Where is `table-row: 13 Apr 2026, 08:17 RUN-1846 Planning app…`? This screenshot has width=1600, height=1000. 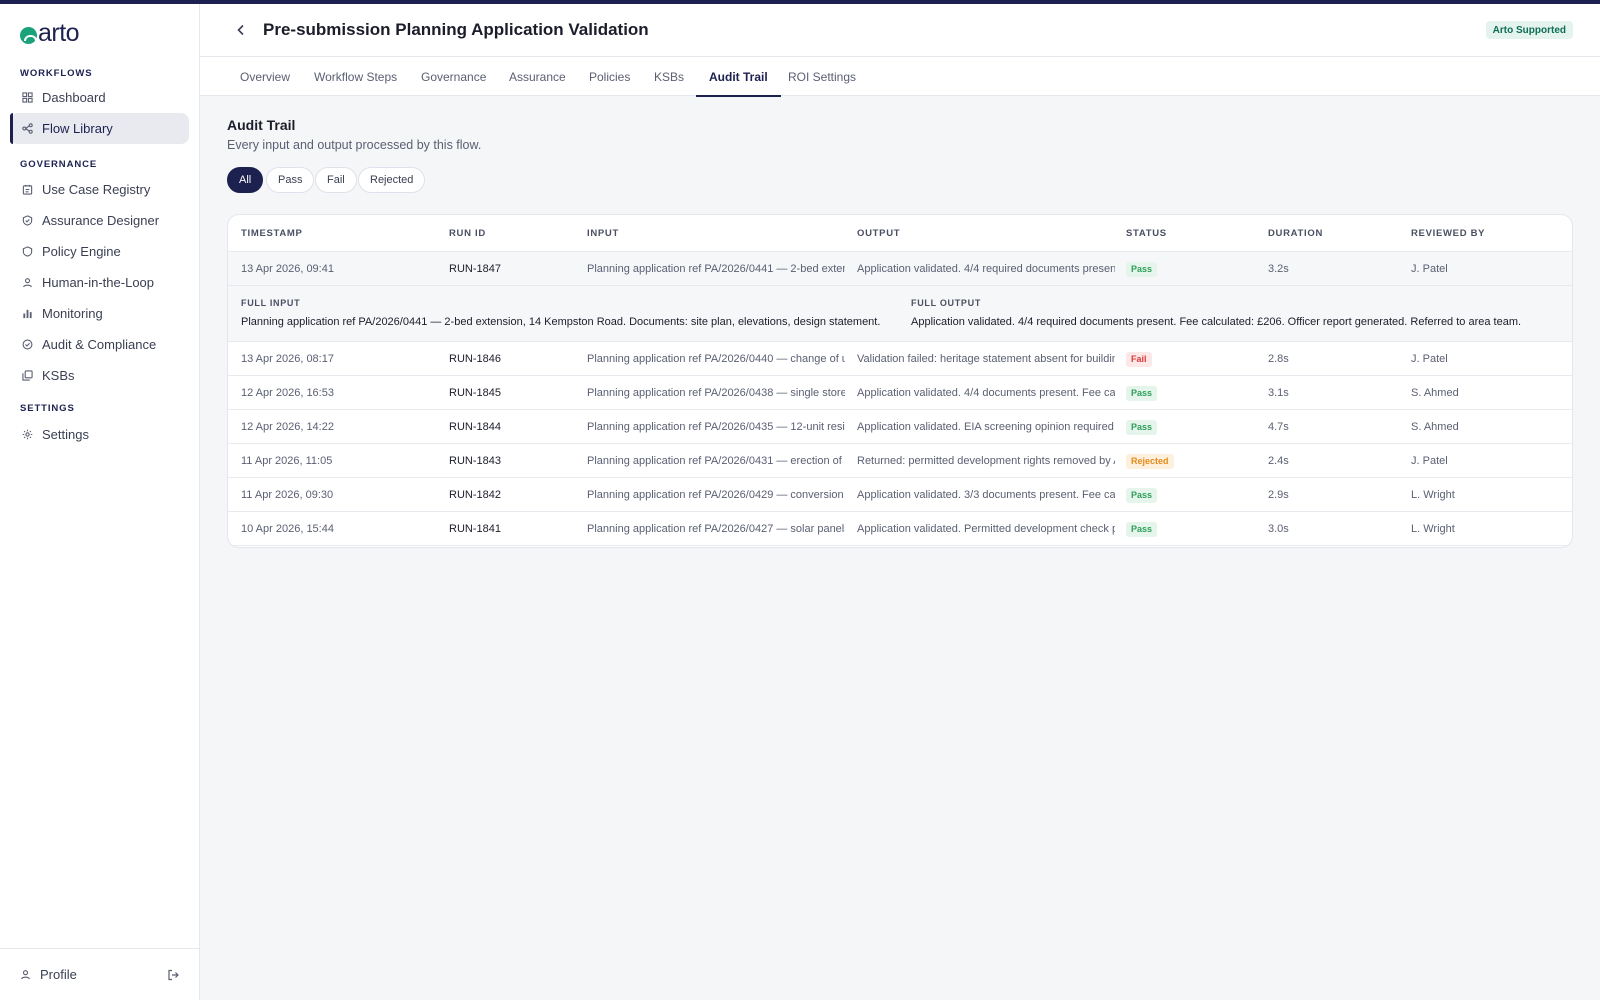
table-row: 13 Apr 2026, 08:17 RUN-1846 Planning app… is located at coordinates (900, 359).